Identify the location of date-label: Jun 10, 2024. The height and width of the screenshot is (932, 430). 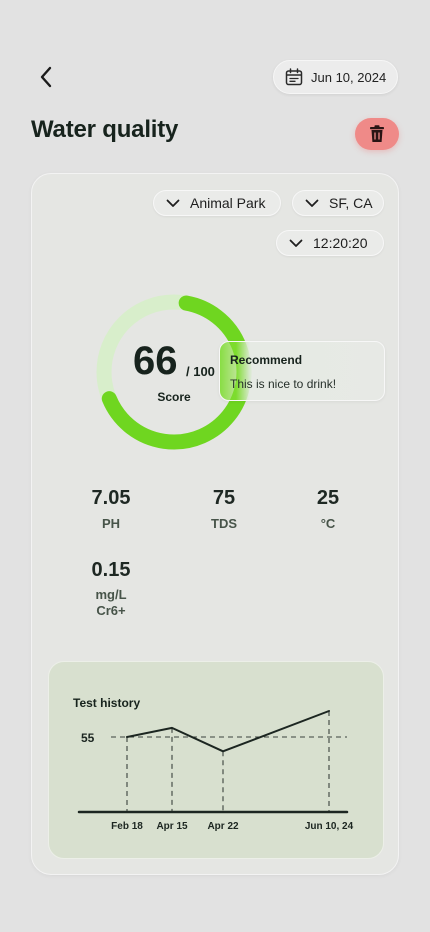
(349, 77).